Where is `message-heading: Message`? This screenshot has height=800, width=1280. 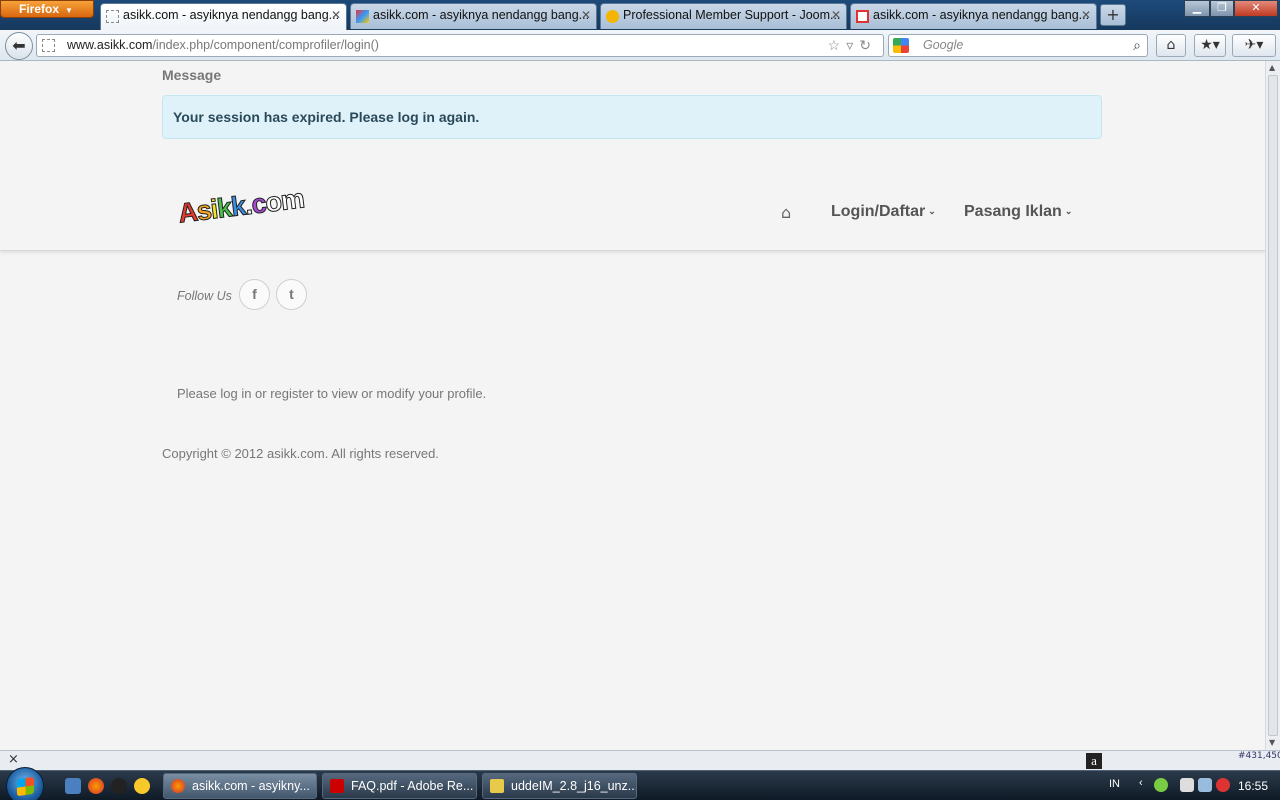 message-heading: Message is located at coordinates (192, 75).